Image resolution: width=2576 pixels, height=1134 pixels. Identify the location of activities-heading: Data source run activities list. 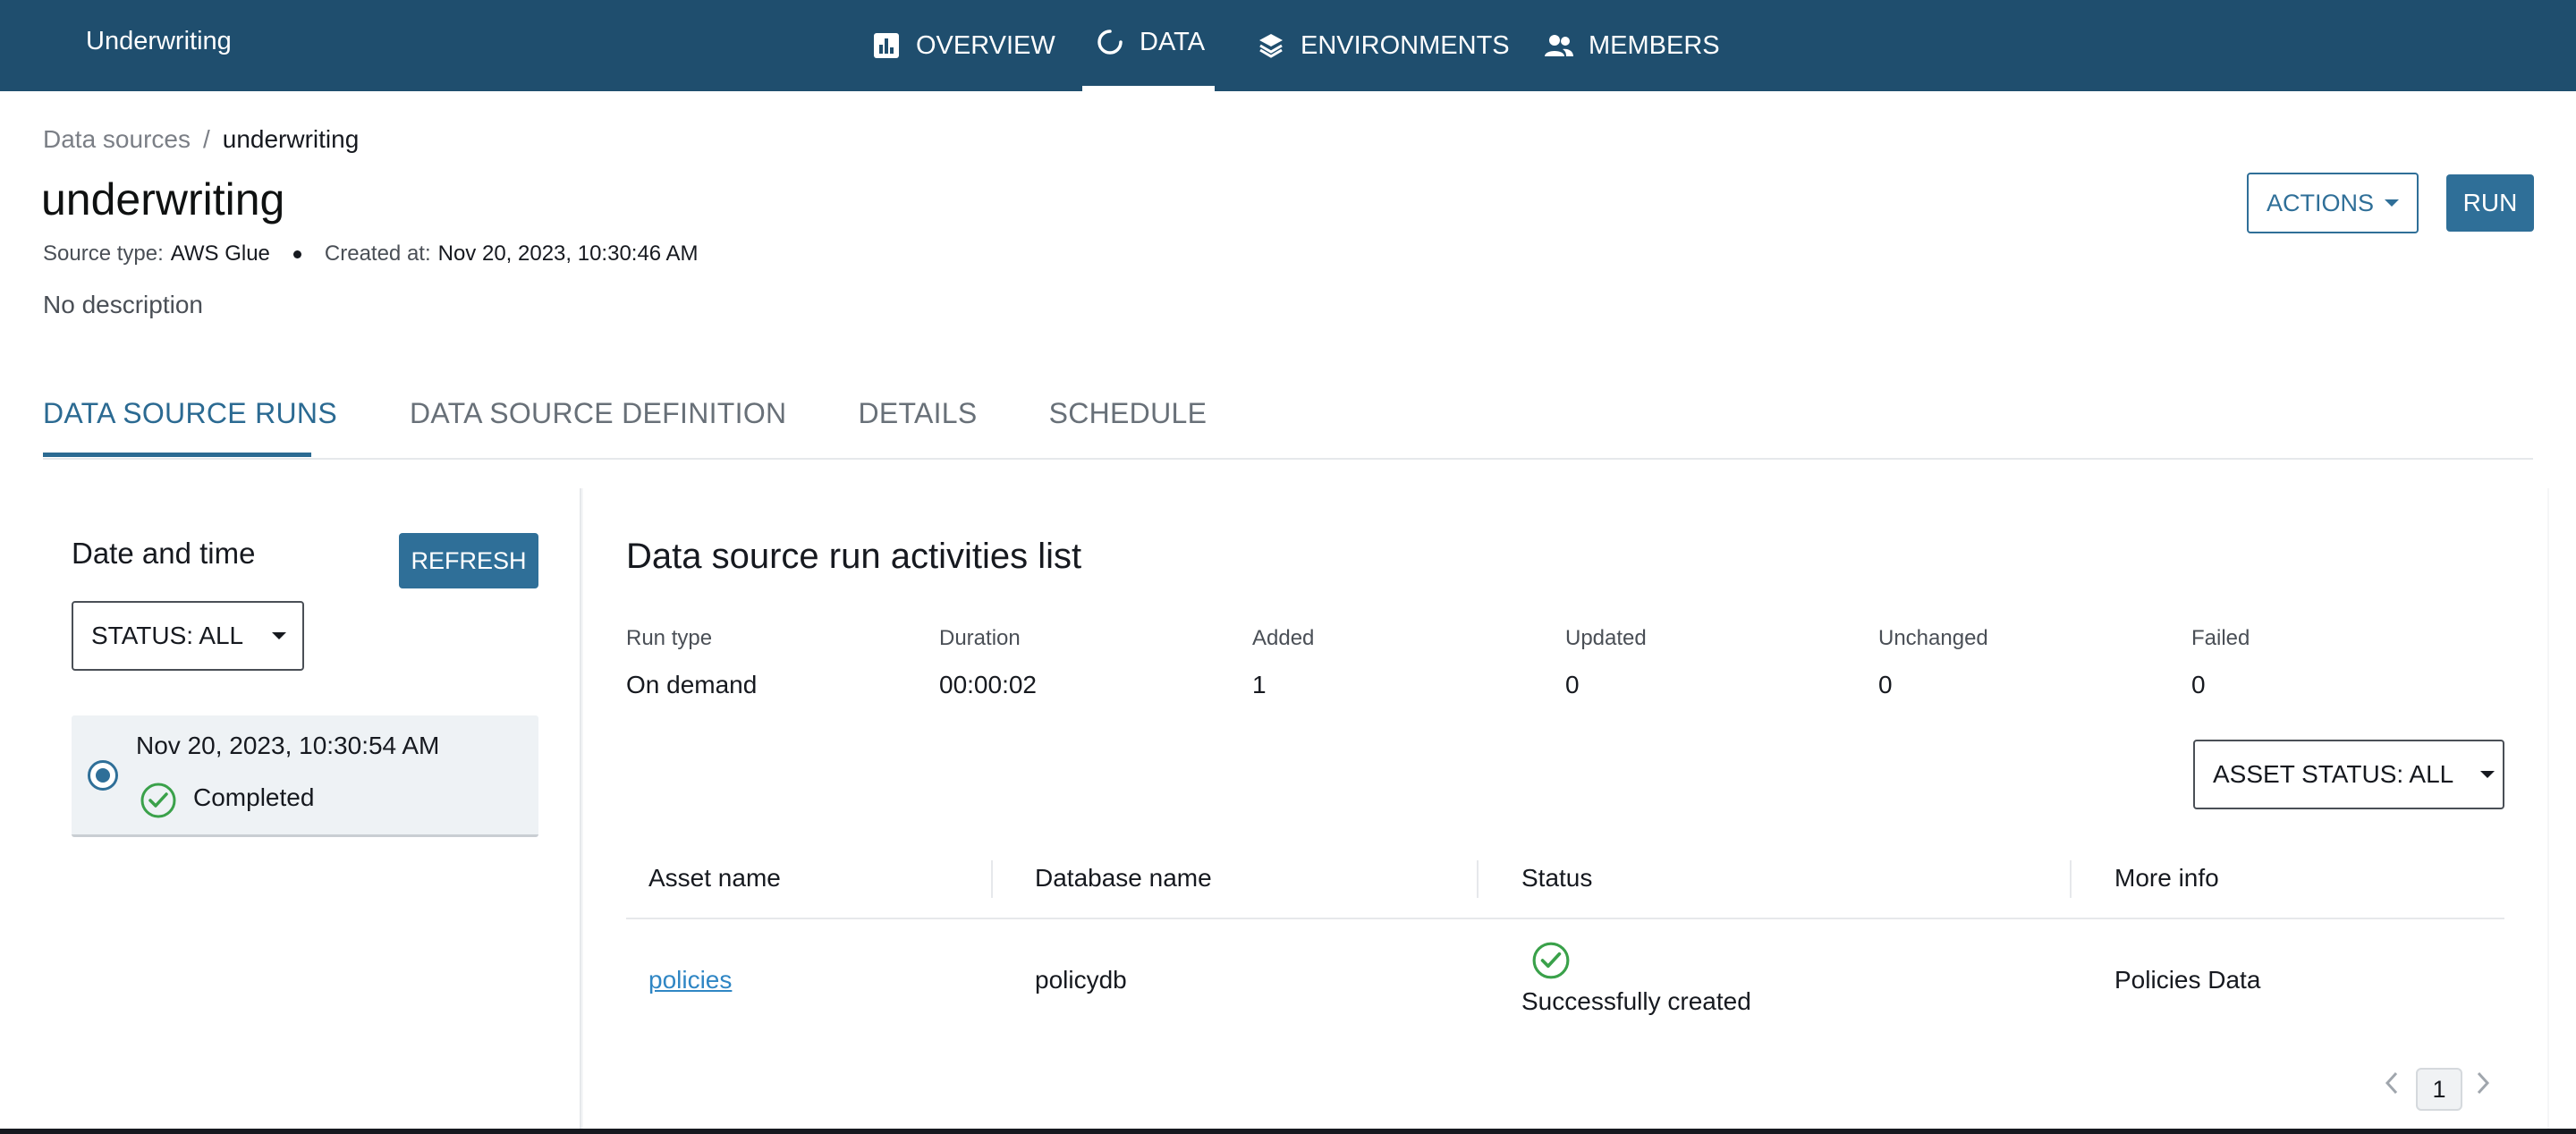
(854, 556).